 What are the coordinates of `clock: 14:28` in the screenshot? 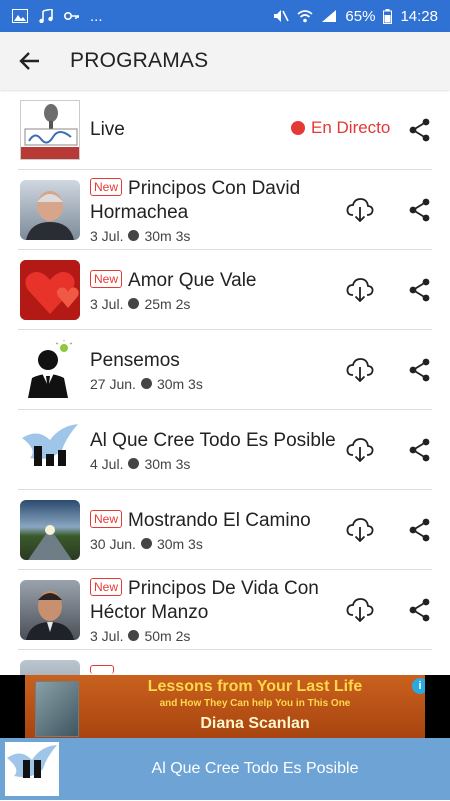 It's located at (419, 16).